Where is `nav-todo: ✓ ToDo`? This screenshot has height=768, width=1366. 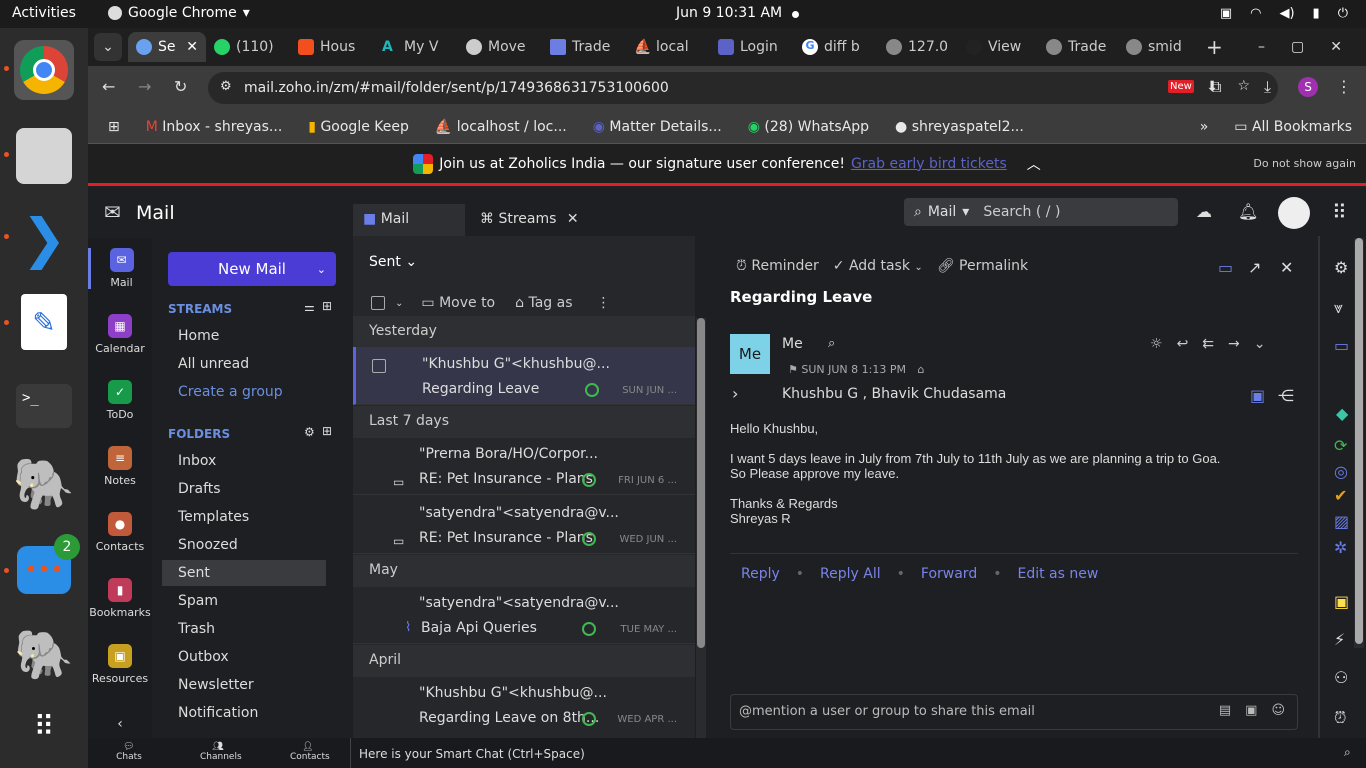 nav-todo: ✓ ToDo is located at coordinates (120, 400).